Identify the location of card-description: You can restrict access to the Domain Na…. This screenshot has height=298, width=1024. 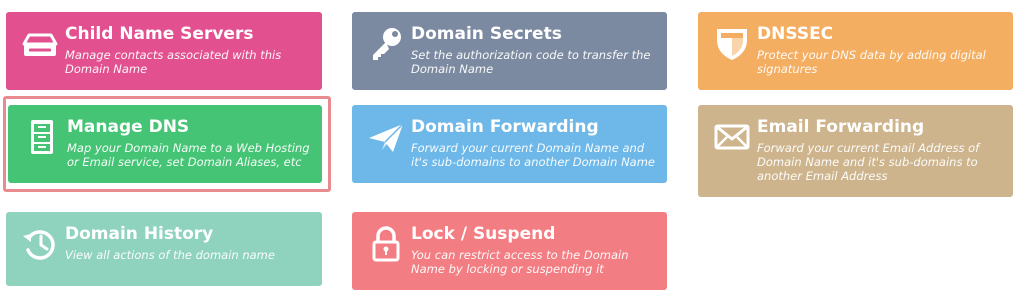
(520, 262).